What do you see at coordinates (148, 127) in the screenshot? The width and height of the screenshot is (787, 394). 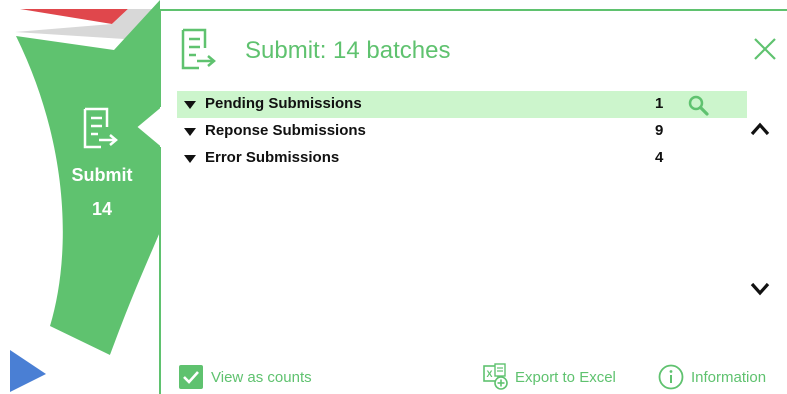 I see `panel-pointer` at bounding box center [148, 127].